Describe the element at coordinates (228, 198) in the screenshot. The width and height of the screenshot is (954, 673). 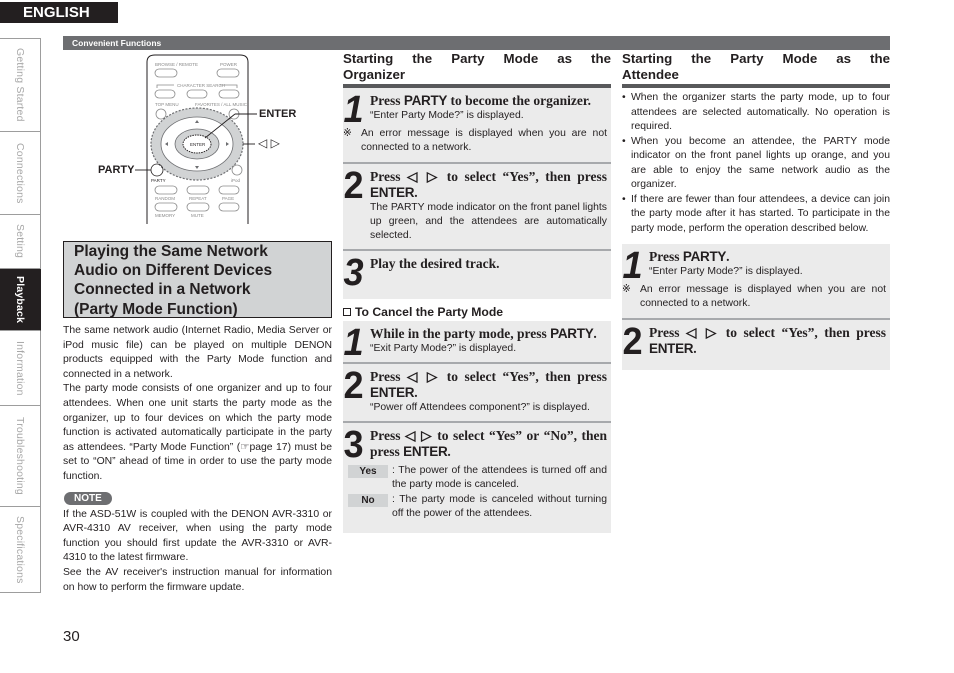
I see `remote-label-page: PAGE` at that location.